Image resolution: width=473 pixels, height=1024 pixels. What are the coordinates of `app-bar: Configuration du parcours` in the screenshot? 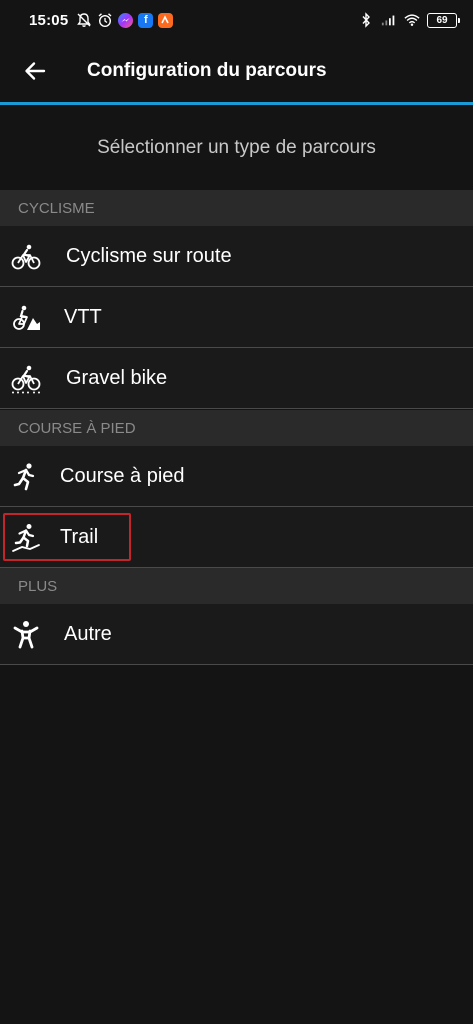 It's located at (236, 71).